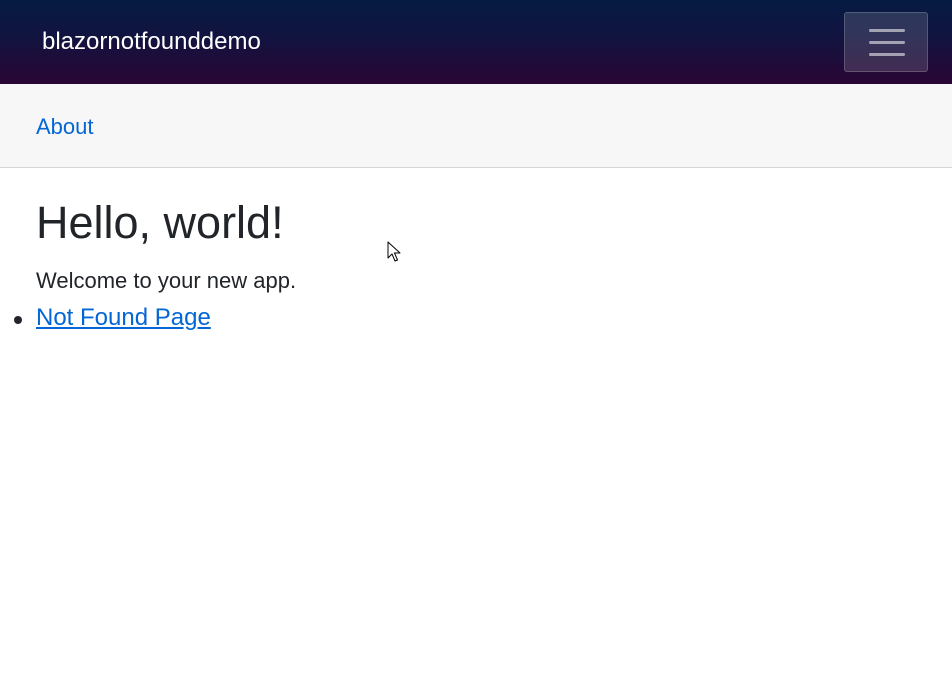 Image resolution: width=952 pixels, height=690 pixels. What do you see at coordinates (18, 320) in the screenshot?
I see `list-bullet` at bounding box center [18, 320].